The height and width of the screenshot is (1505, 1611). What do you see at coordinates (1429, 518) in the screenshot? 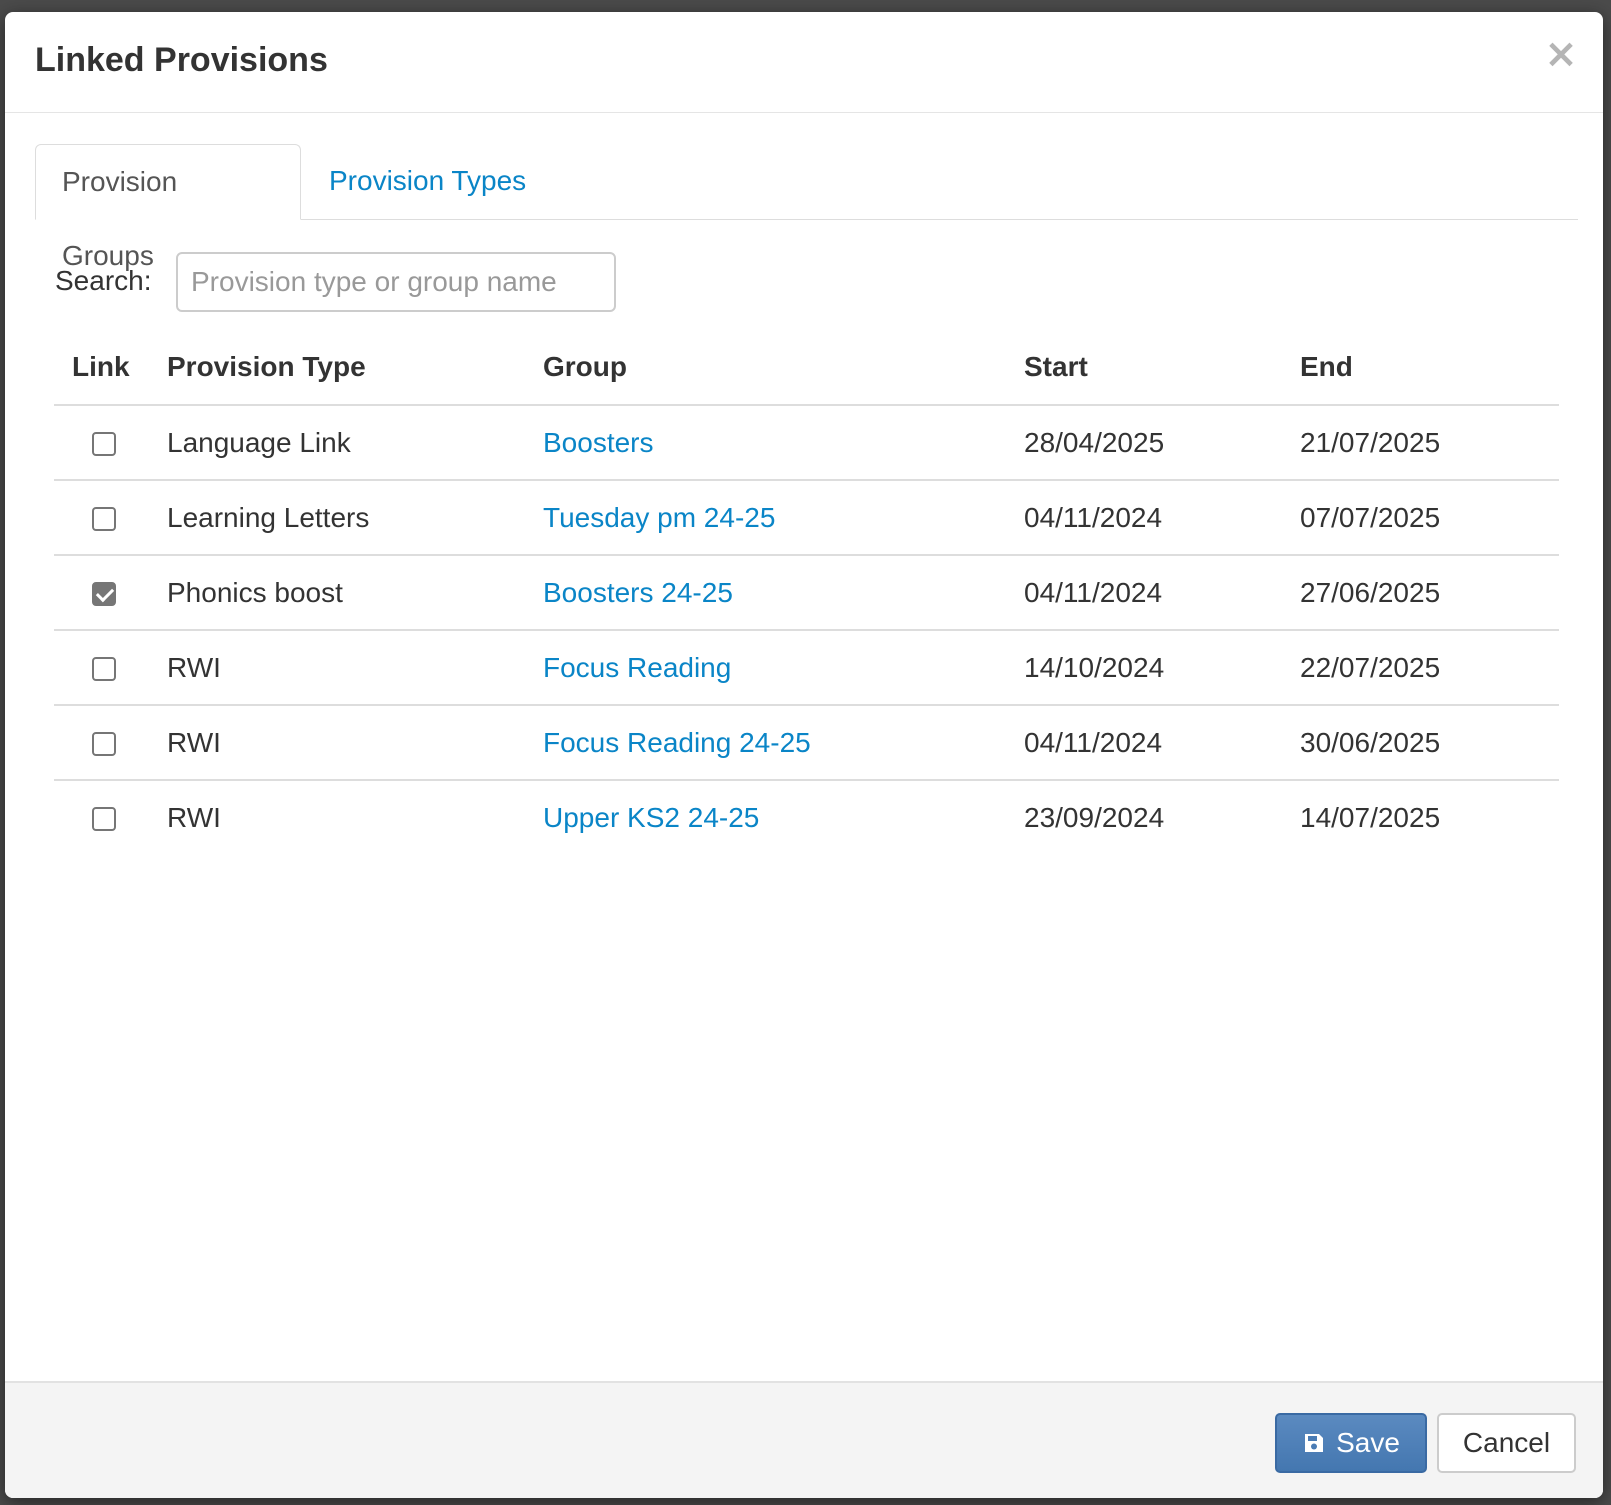
I see `end-date-cell: 07/07/2025` at bounding box center [1429, 518].